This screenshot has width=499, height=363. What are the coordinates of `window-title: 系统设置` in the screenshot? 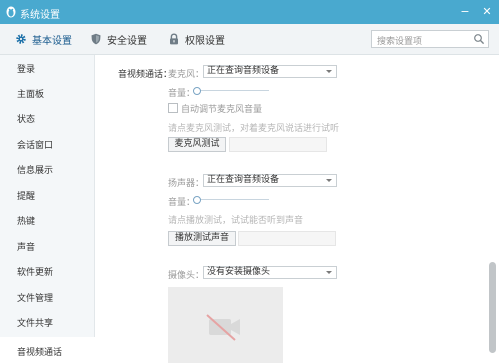 It's located at (40, 15).